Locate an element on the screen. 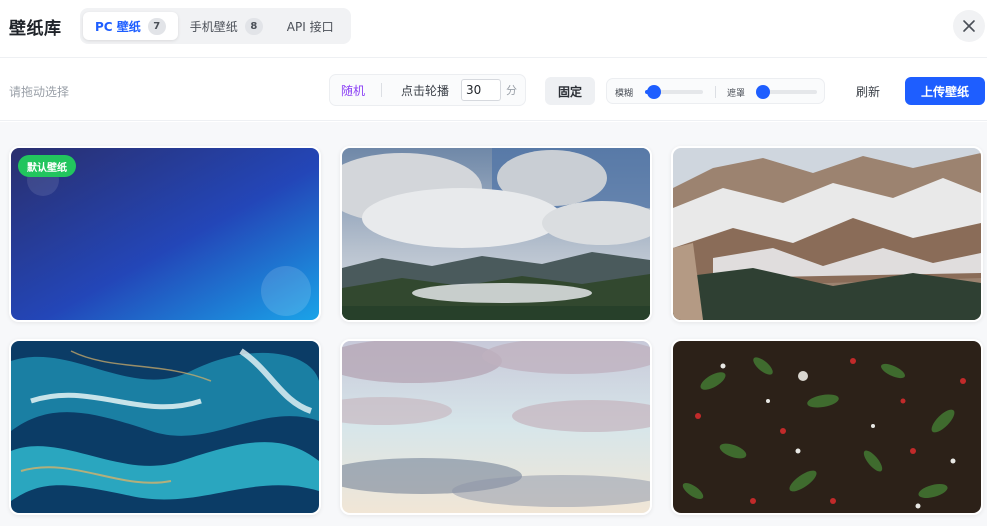 The height and width of the screenshot is (526, 987). effect-sliders: 模糊 遮罩 is located at coordinates (715, 91).